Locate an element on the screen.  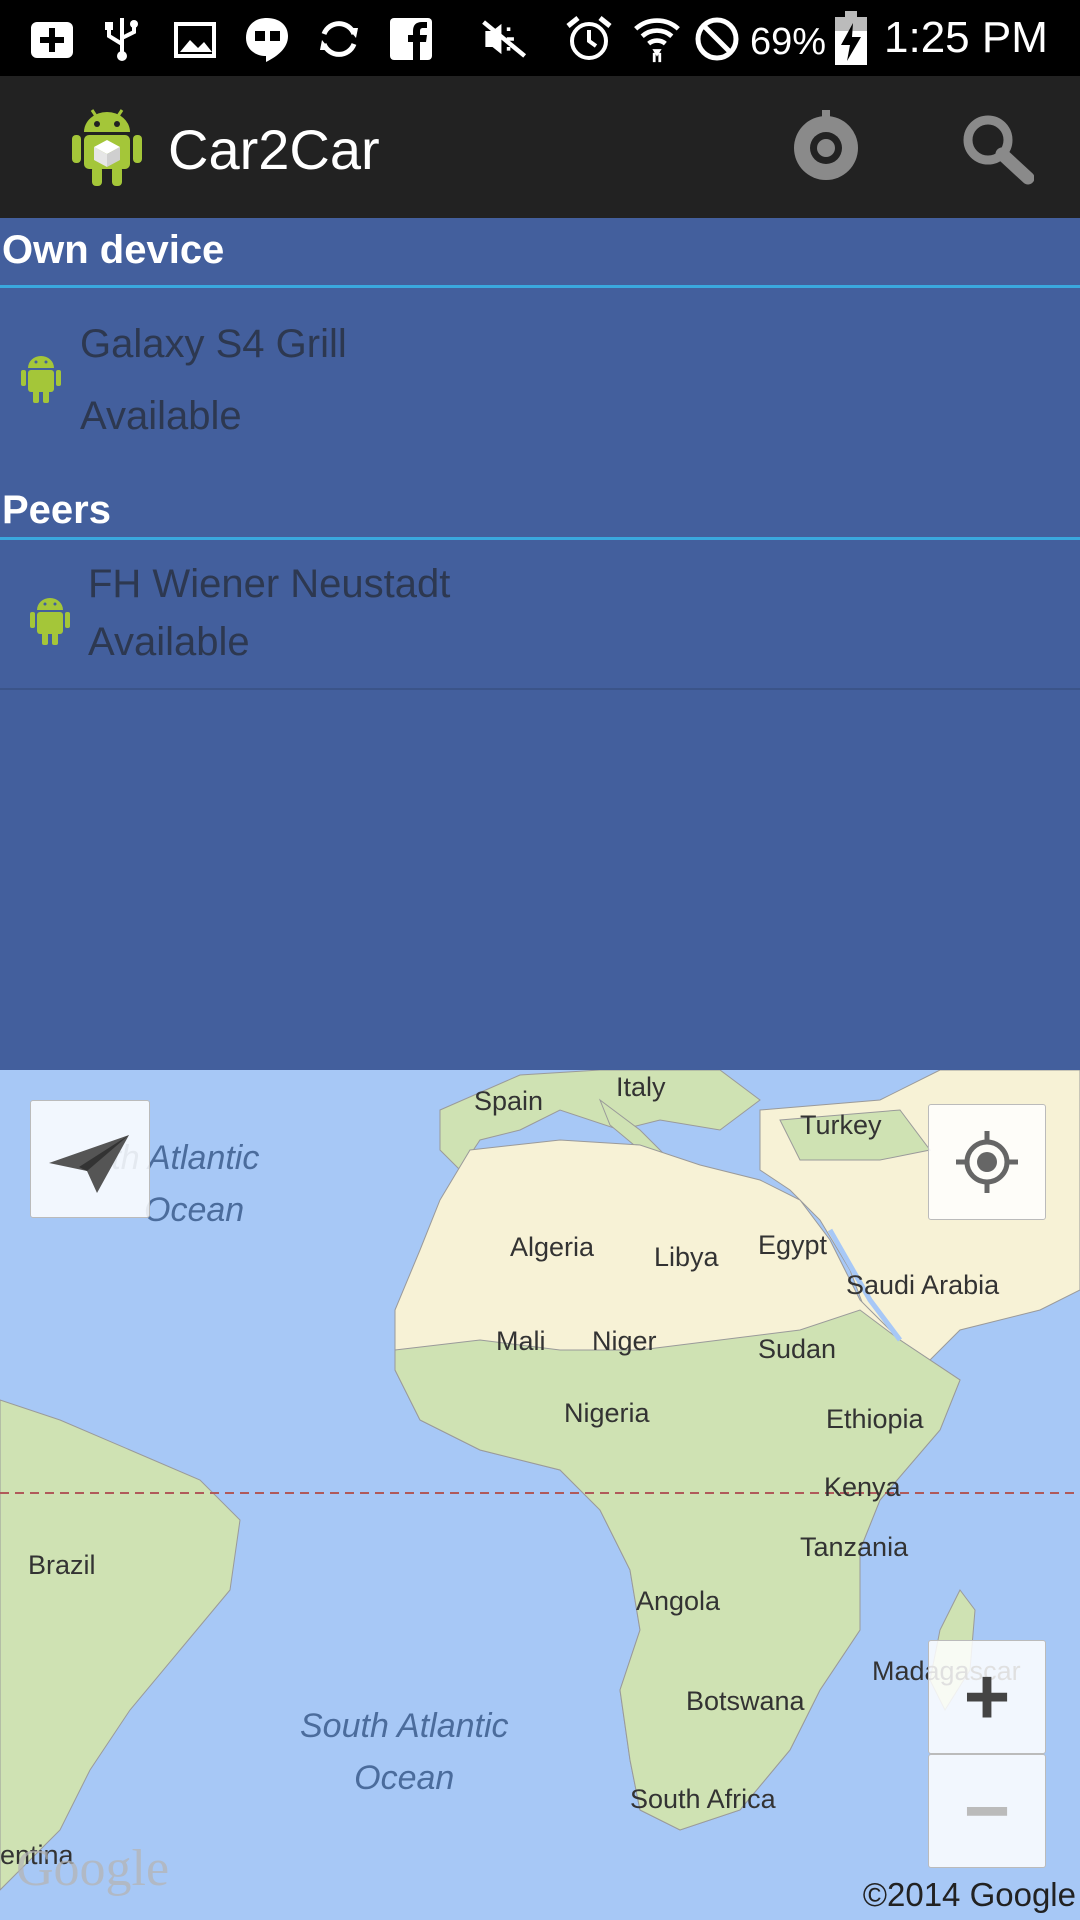
battery-percent: 69% is located at coordinates (788, 42).